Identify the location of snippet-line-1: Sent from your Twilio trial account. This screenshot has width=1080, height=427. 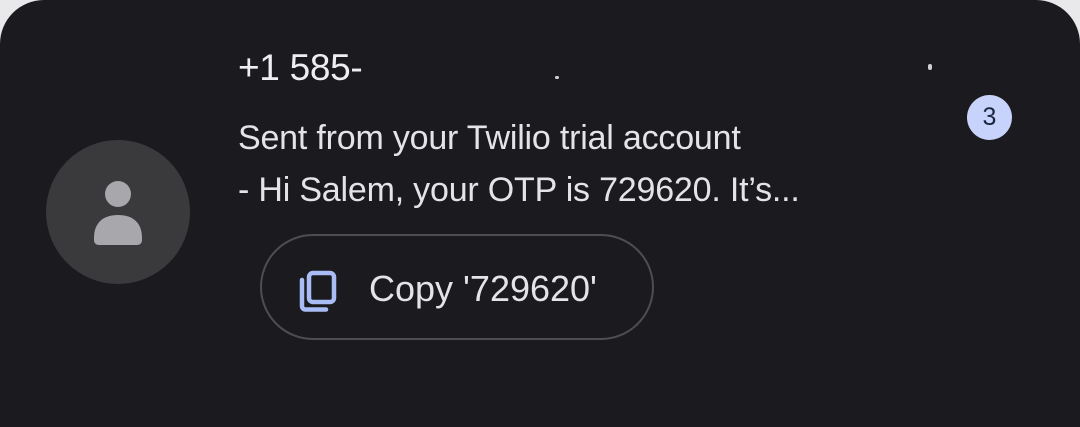
(489, 138).